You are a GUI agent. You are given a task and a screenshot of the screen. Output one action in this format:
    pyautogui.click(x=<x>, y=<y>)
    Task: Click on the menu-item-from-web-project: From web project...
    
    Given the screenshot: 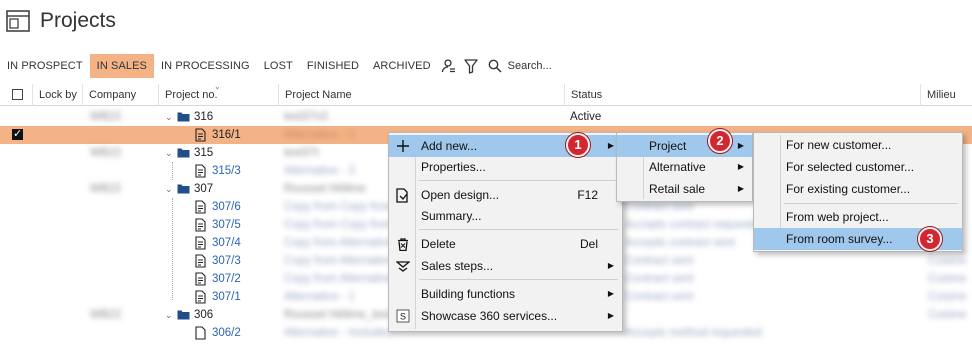 What is the action you would take?
    pyautogui.click(x=858, y=217)
    